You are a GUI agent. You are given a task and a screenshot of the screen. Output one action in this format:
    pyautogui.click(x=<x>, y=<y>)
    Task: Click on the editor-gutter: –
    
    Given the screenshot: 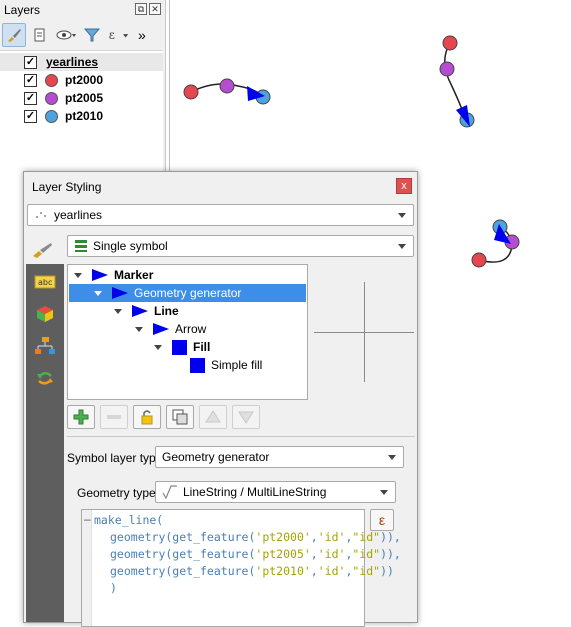 What is the action you would take?
    pyautogui.click(x=87, y=568)
    